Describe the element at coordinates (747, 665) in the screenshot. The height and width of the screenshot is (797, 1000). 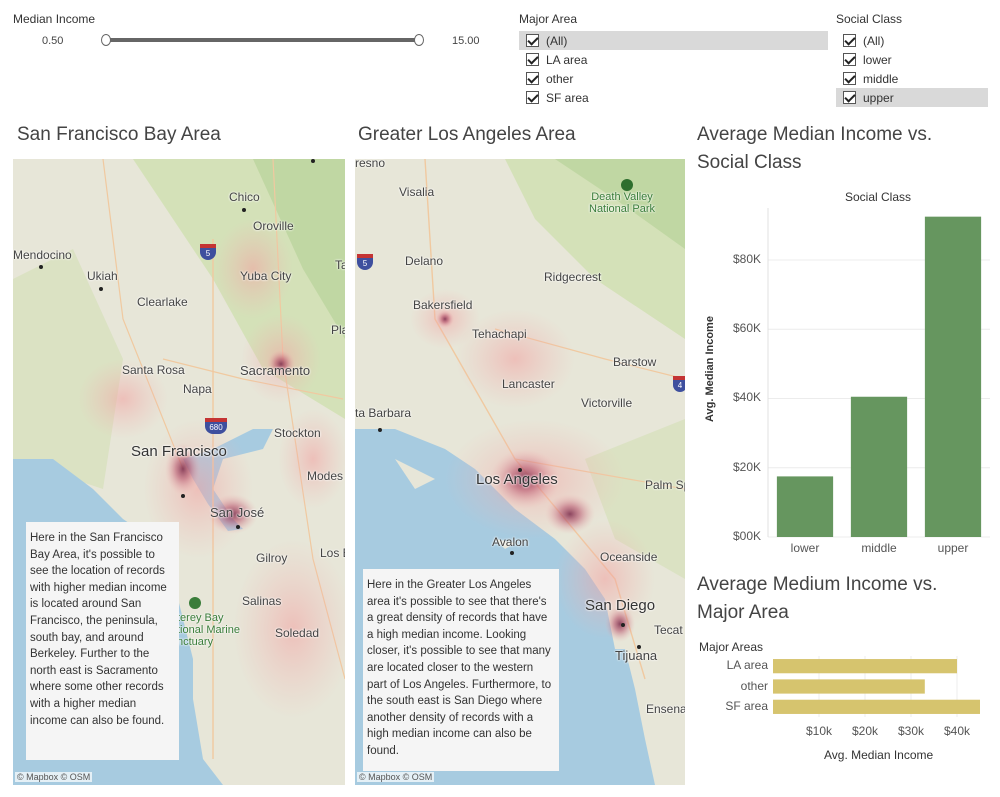
I see `category-label: LA area` at that location.